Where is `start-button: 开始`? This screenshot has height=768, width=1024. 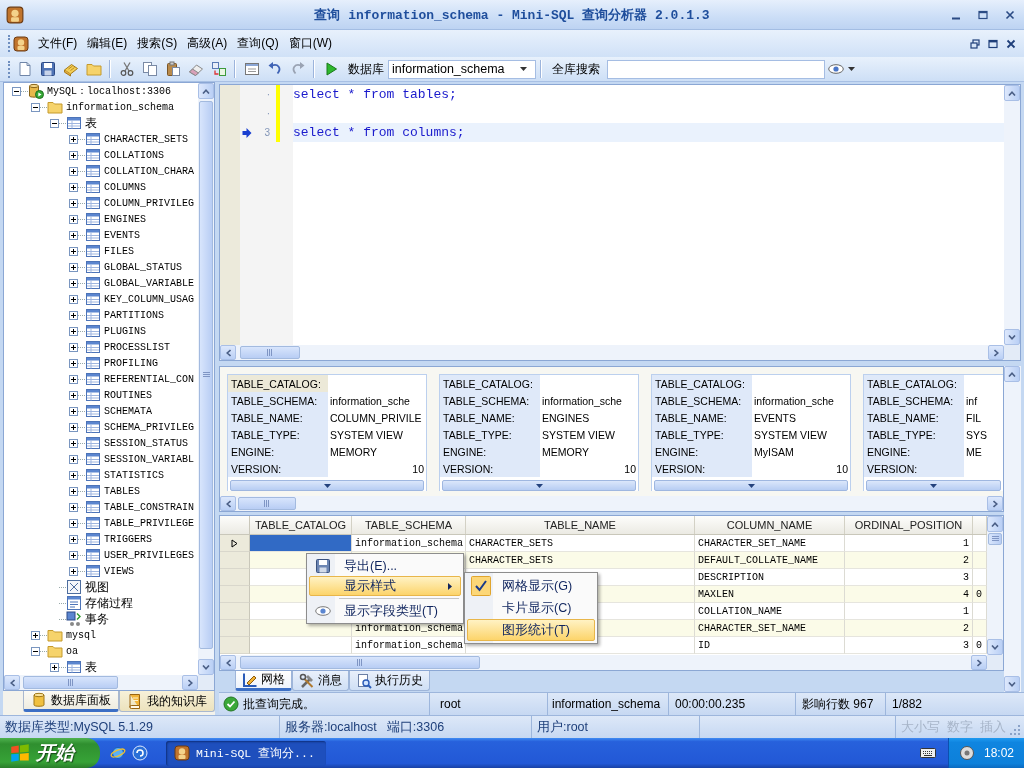 start-button: 开始 is located at coordinates (50, 753).